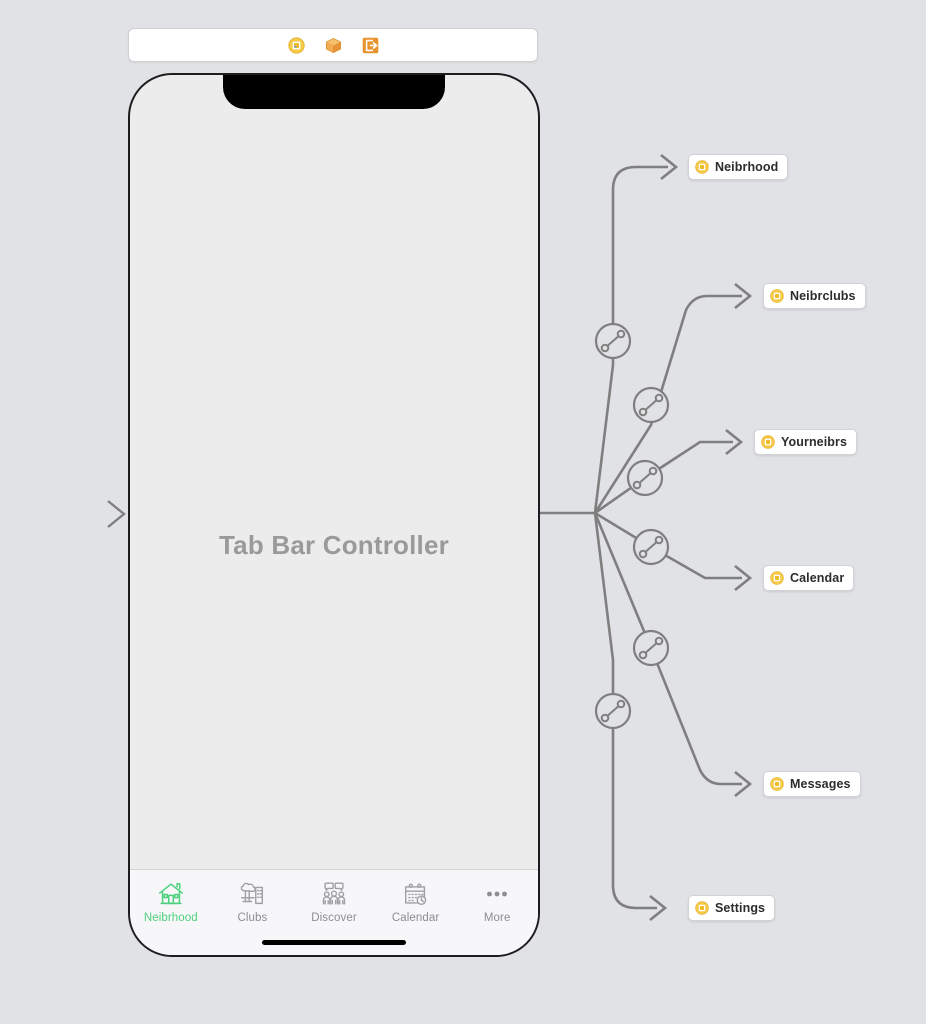 The height and width of the screenshot is (1024, 926). I want to click on tab-more: More, so click(497, 901).